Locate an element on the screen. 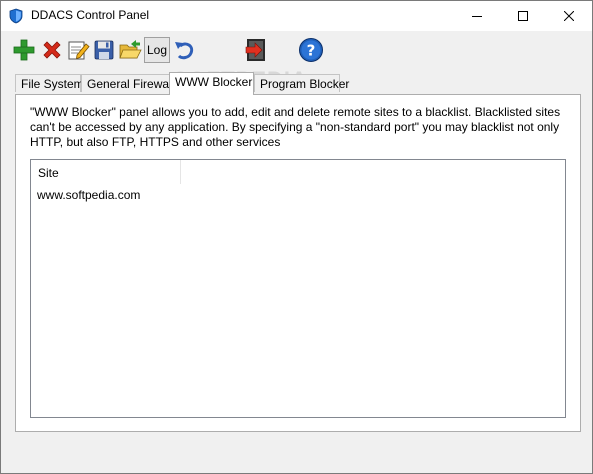 The width and height of the screenshot is (593, 474). close-button is located at coordinates (569, 16).